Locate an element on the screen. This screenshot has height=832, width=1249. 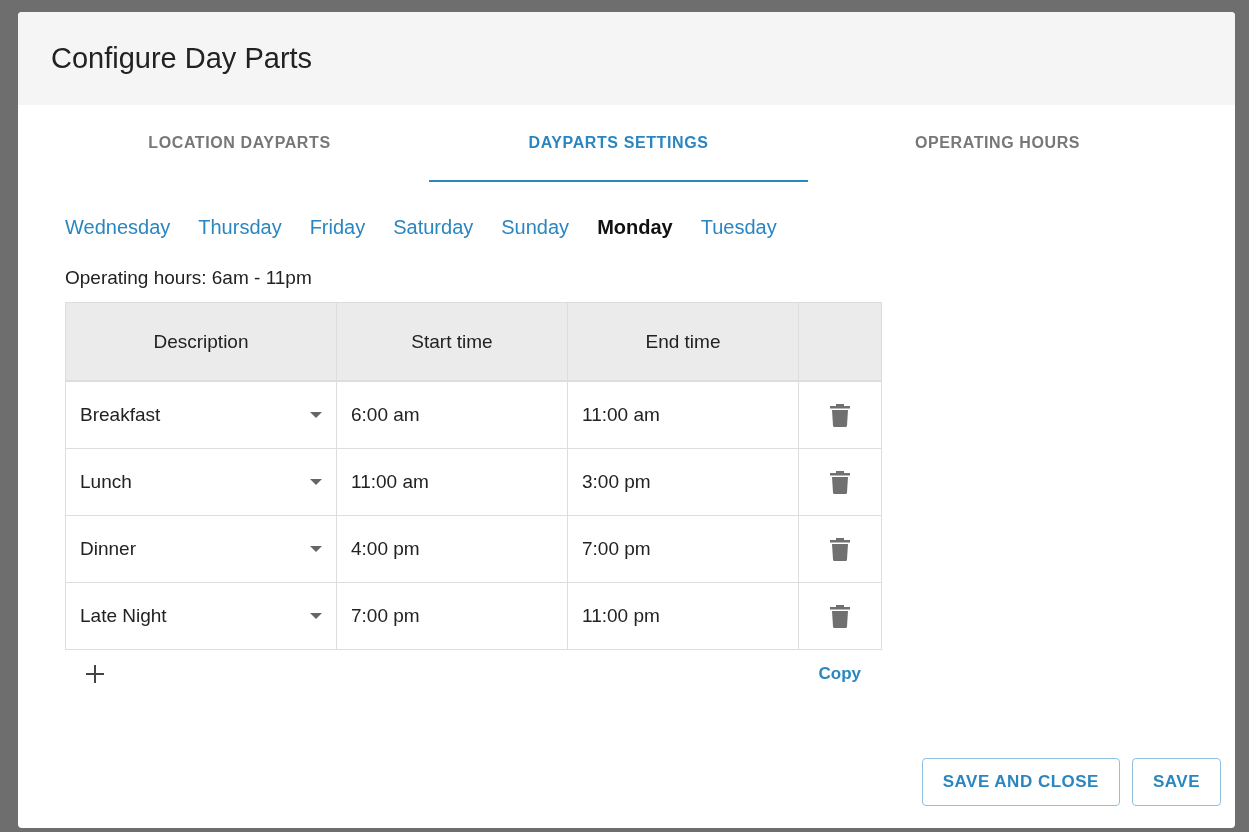
description-dropdown: Lunch is located at coordinates (201, 482).